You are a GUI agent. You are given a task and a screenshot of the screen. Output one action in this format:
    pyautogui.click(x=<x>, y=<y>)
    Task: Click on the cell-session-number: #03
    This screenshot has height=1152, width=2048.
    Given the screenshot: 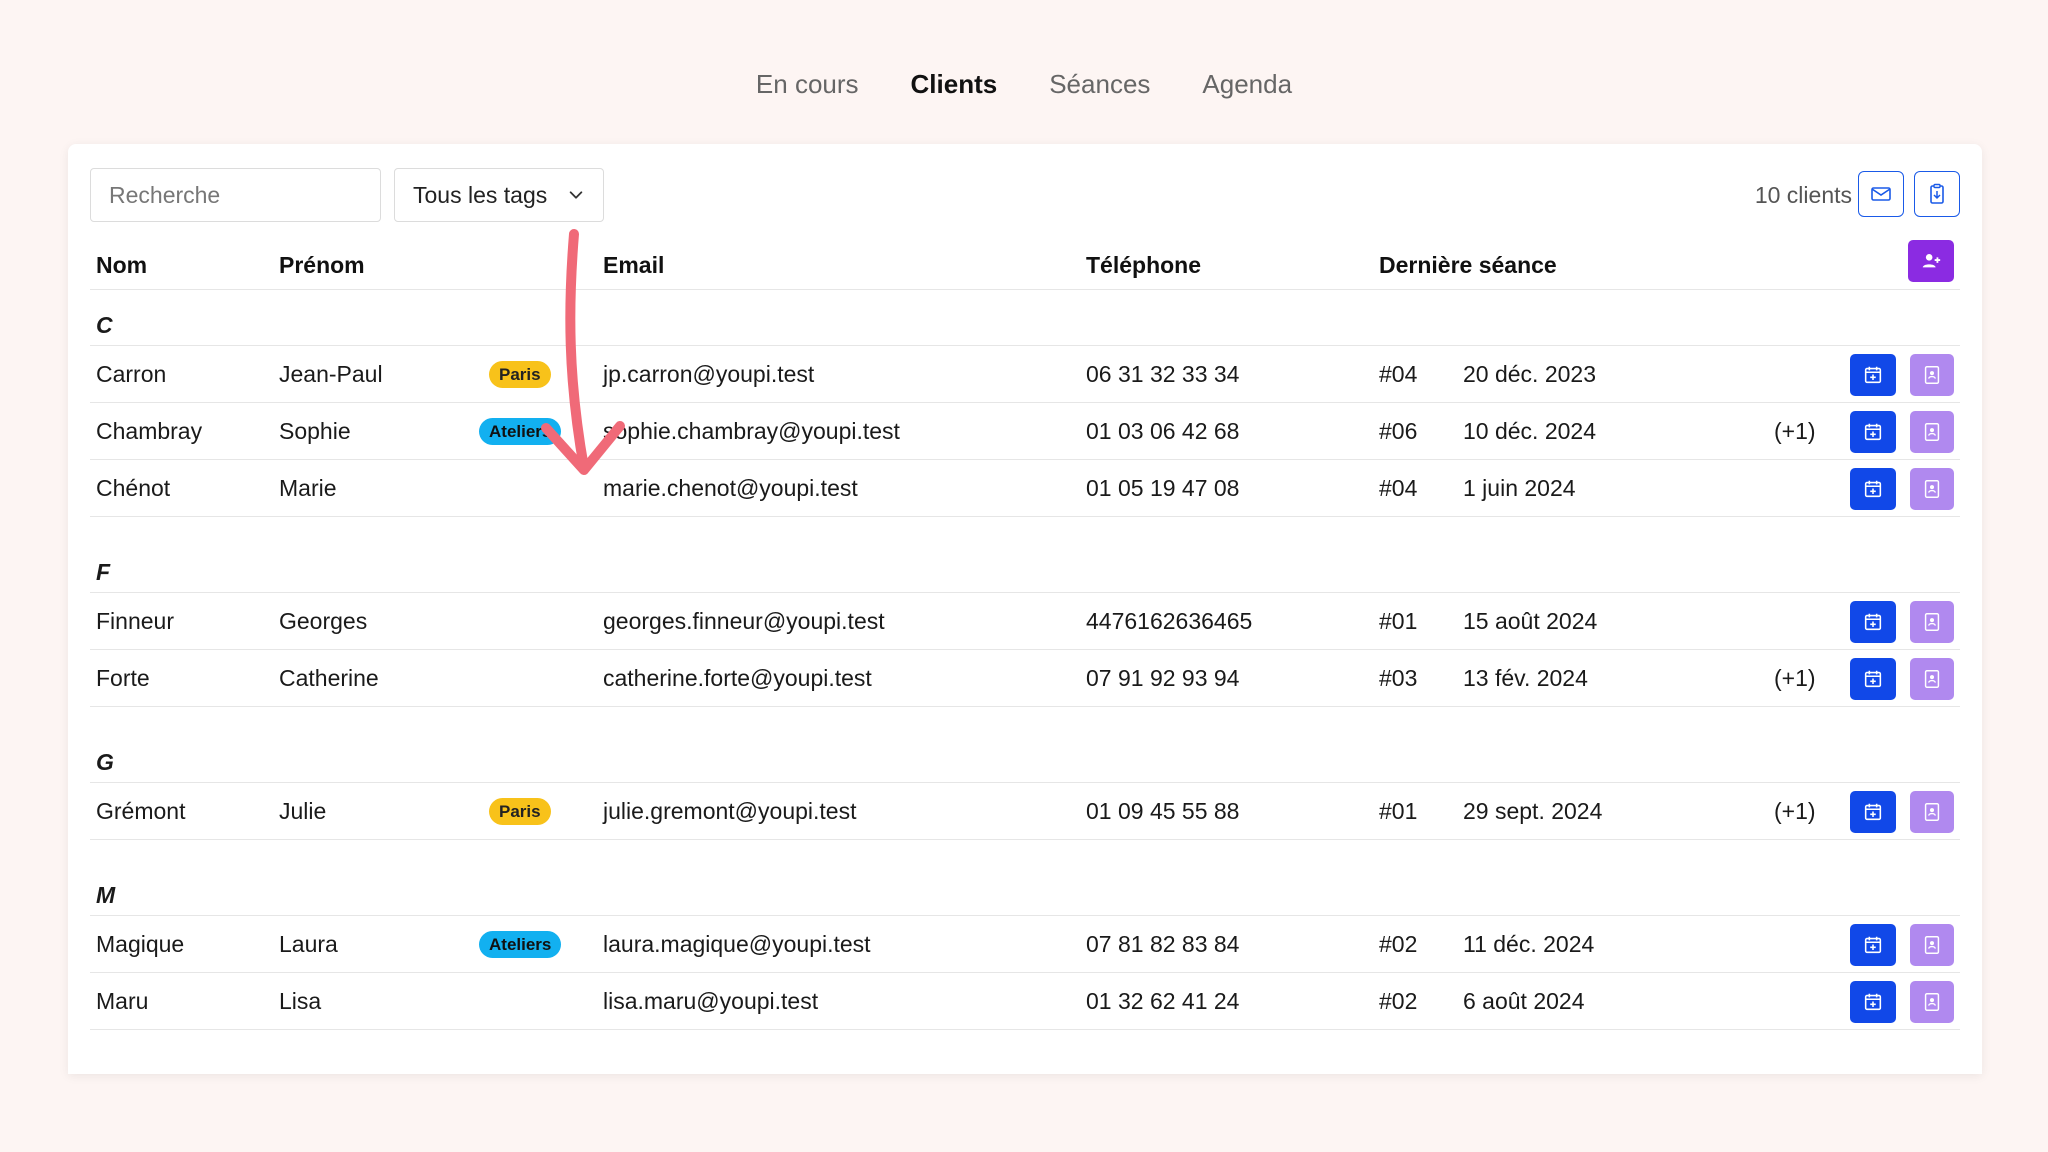 What is the action you would take?
    pyautogui.click(x=1398, y=678)
    